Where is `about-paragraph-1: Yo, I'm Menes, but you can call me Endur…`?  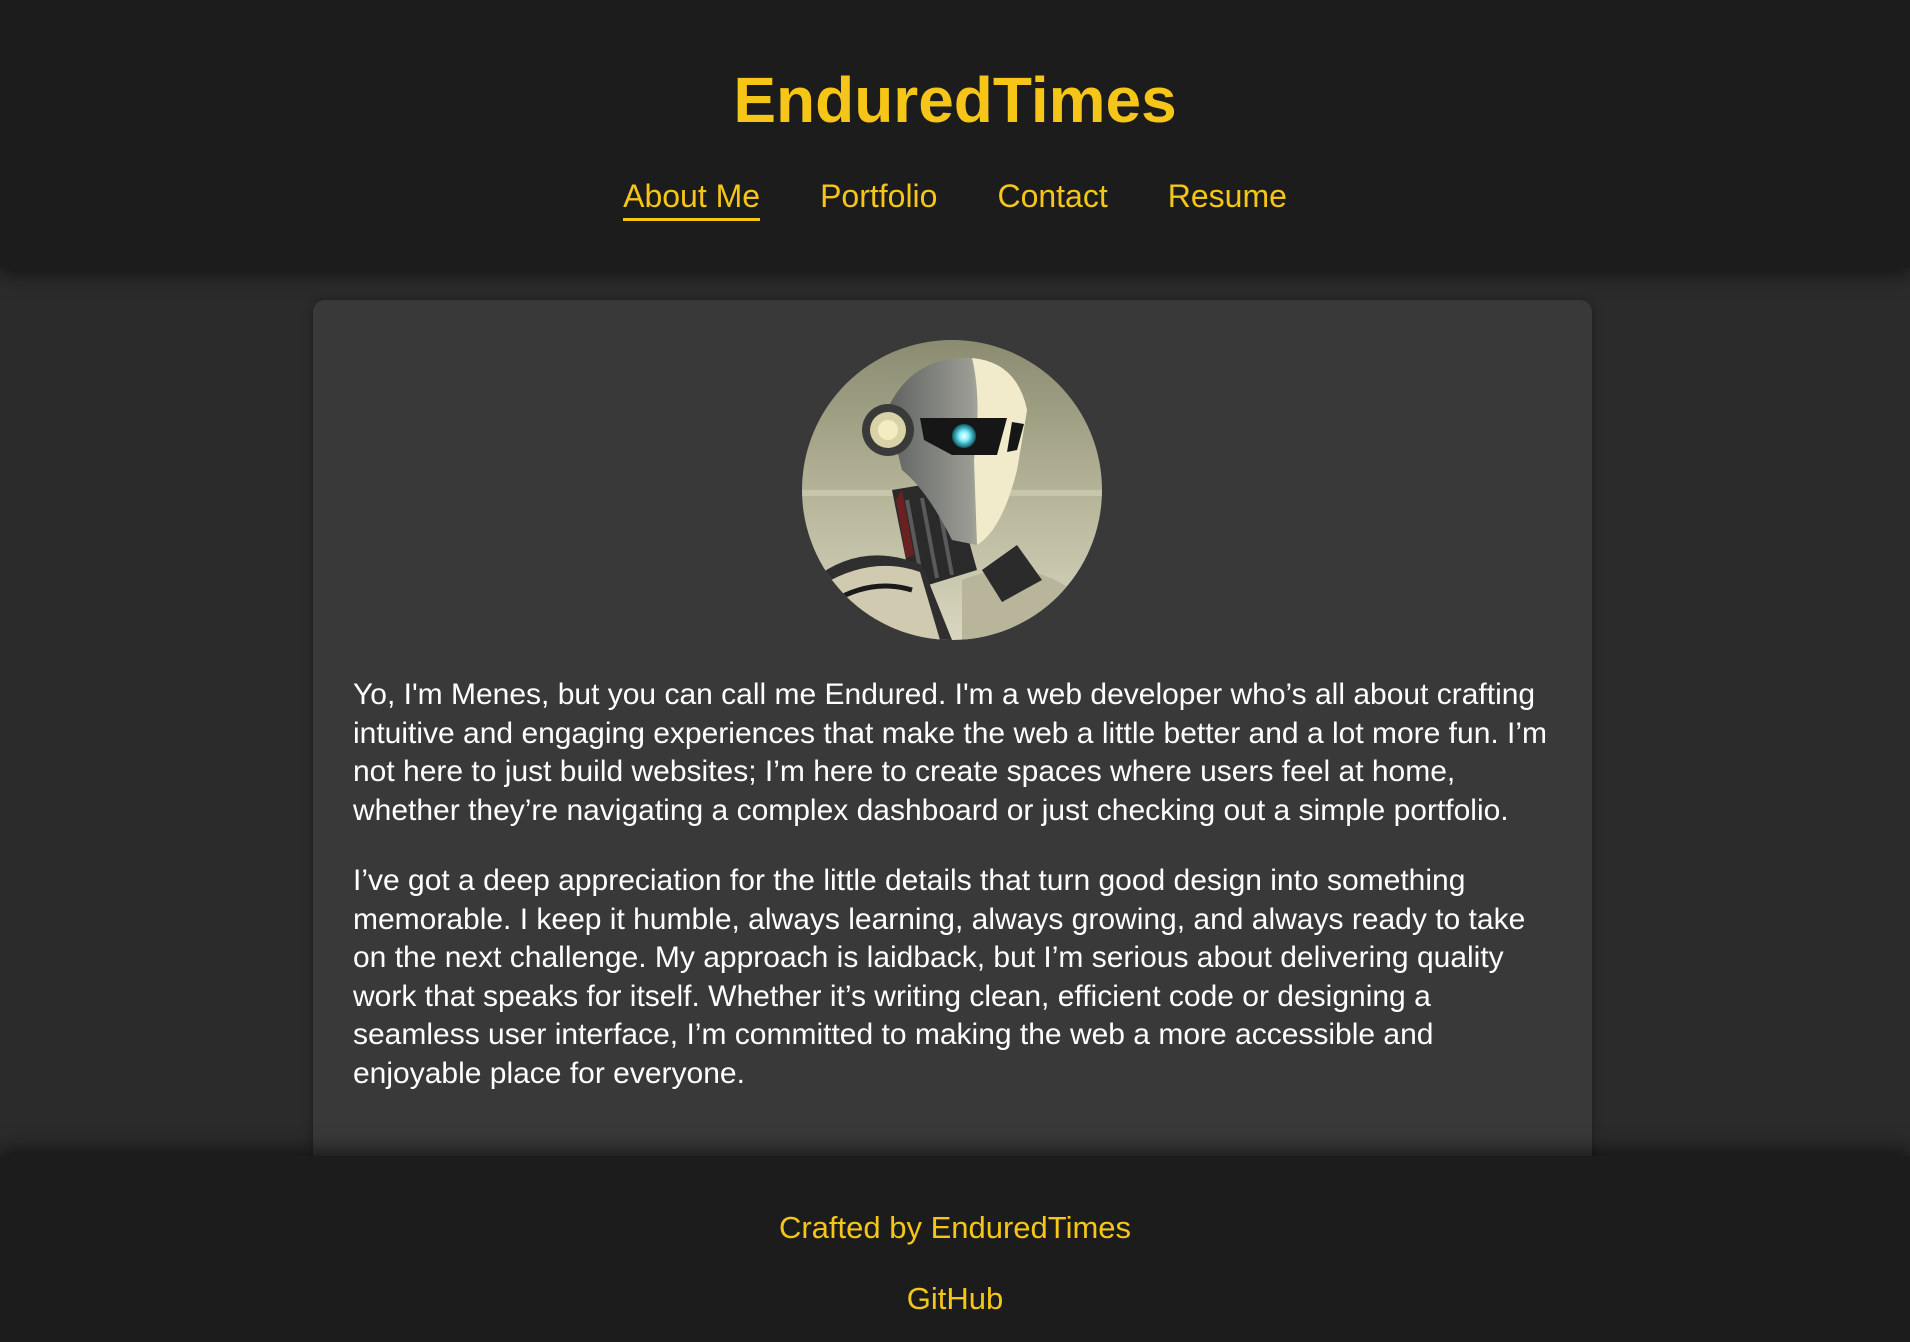
about-paragraph-1: Yo, I'm Menes, but you can call me Endur… is located at coordinates (950, 752).